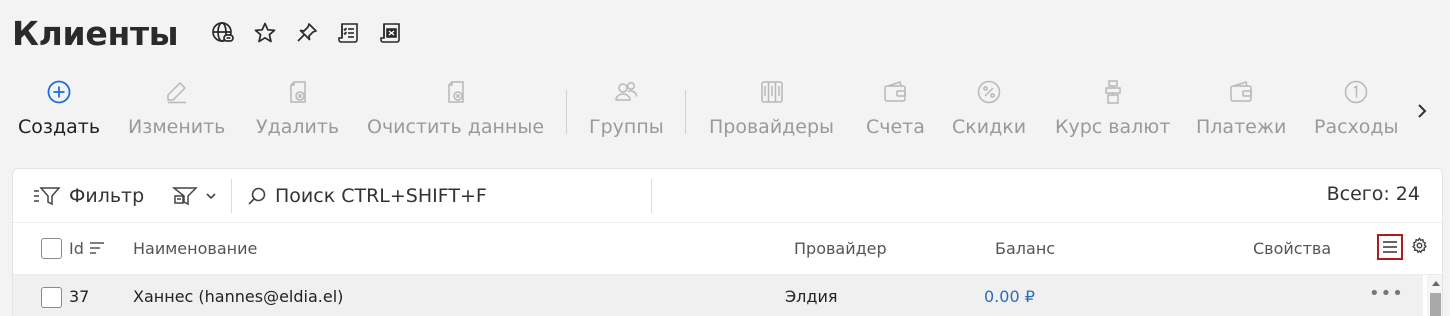 This screenshot has height=316, width=1450. I want to click on users-icon, so click(626, 92).